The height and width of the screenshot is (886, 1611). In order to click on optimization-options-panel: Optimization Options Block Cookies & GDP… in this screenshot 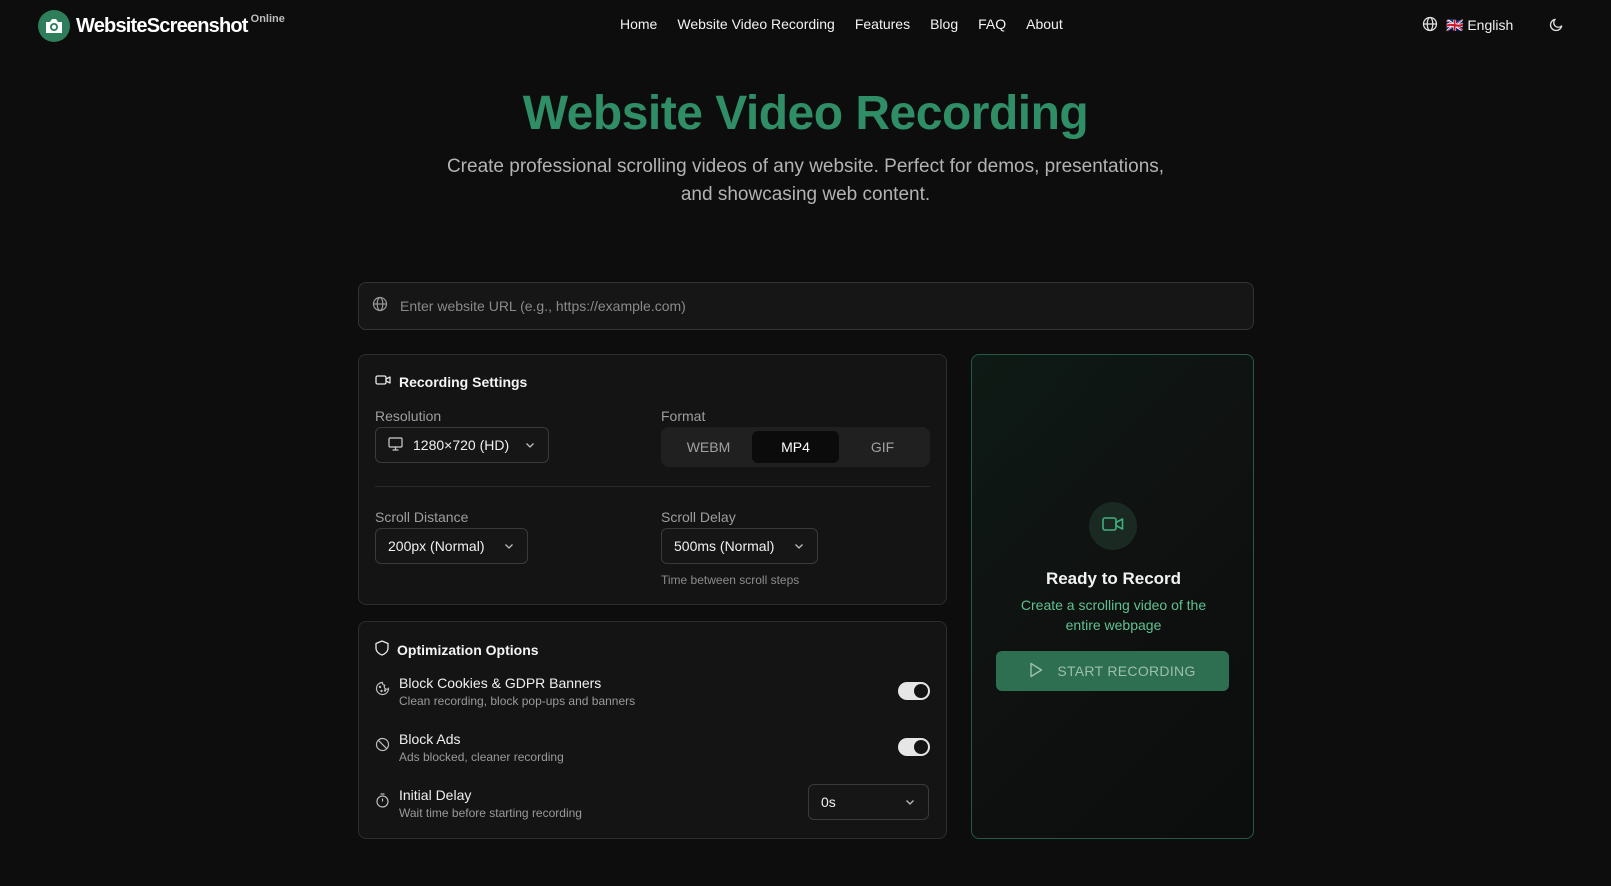, I will do `click(652, 730)`.